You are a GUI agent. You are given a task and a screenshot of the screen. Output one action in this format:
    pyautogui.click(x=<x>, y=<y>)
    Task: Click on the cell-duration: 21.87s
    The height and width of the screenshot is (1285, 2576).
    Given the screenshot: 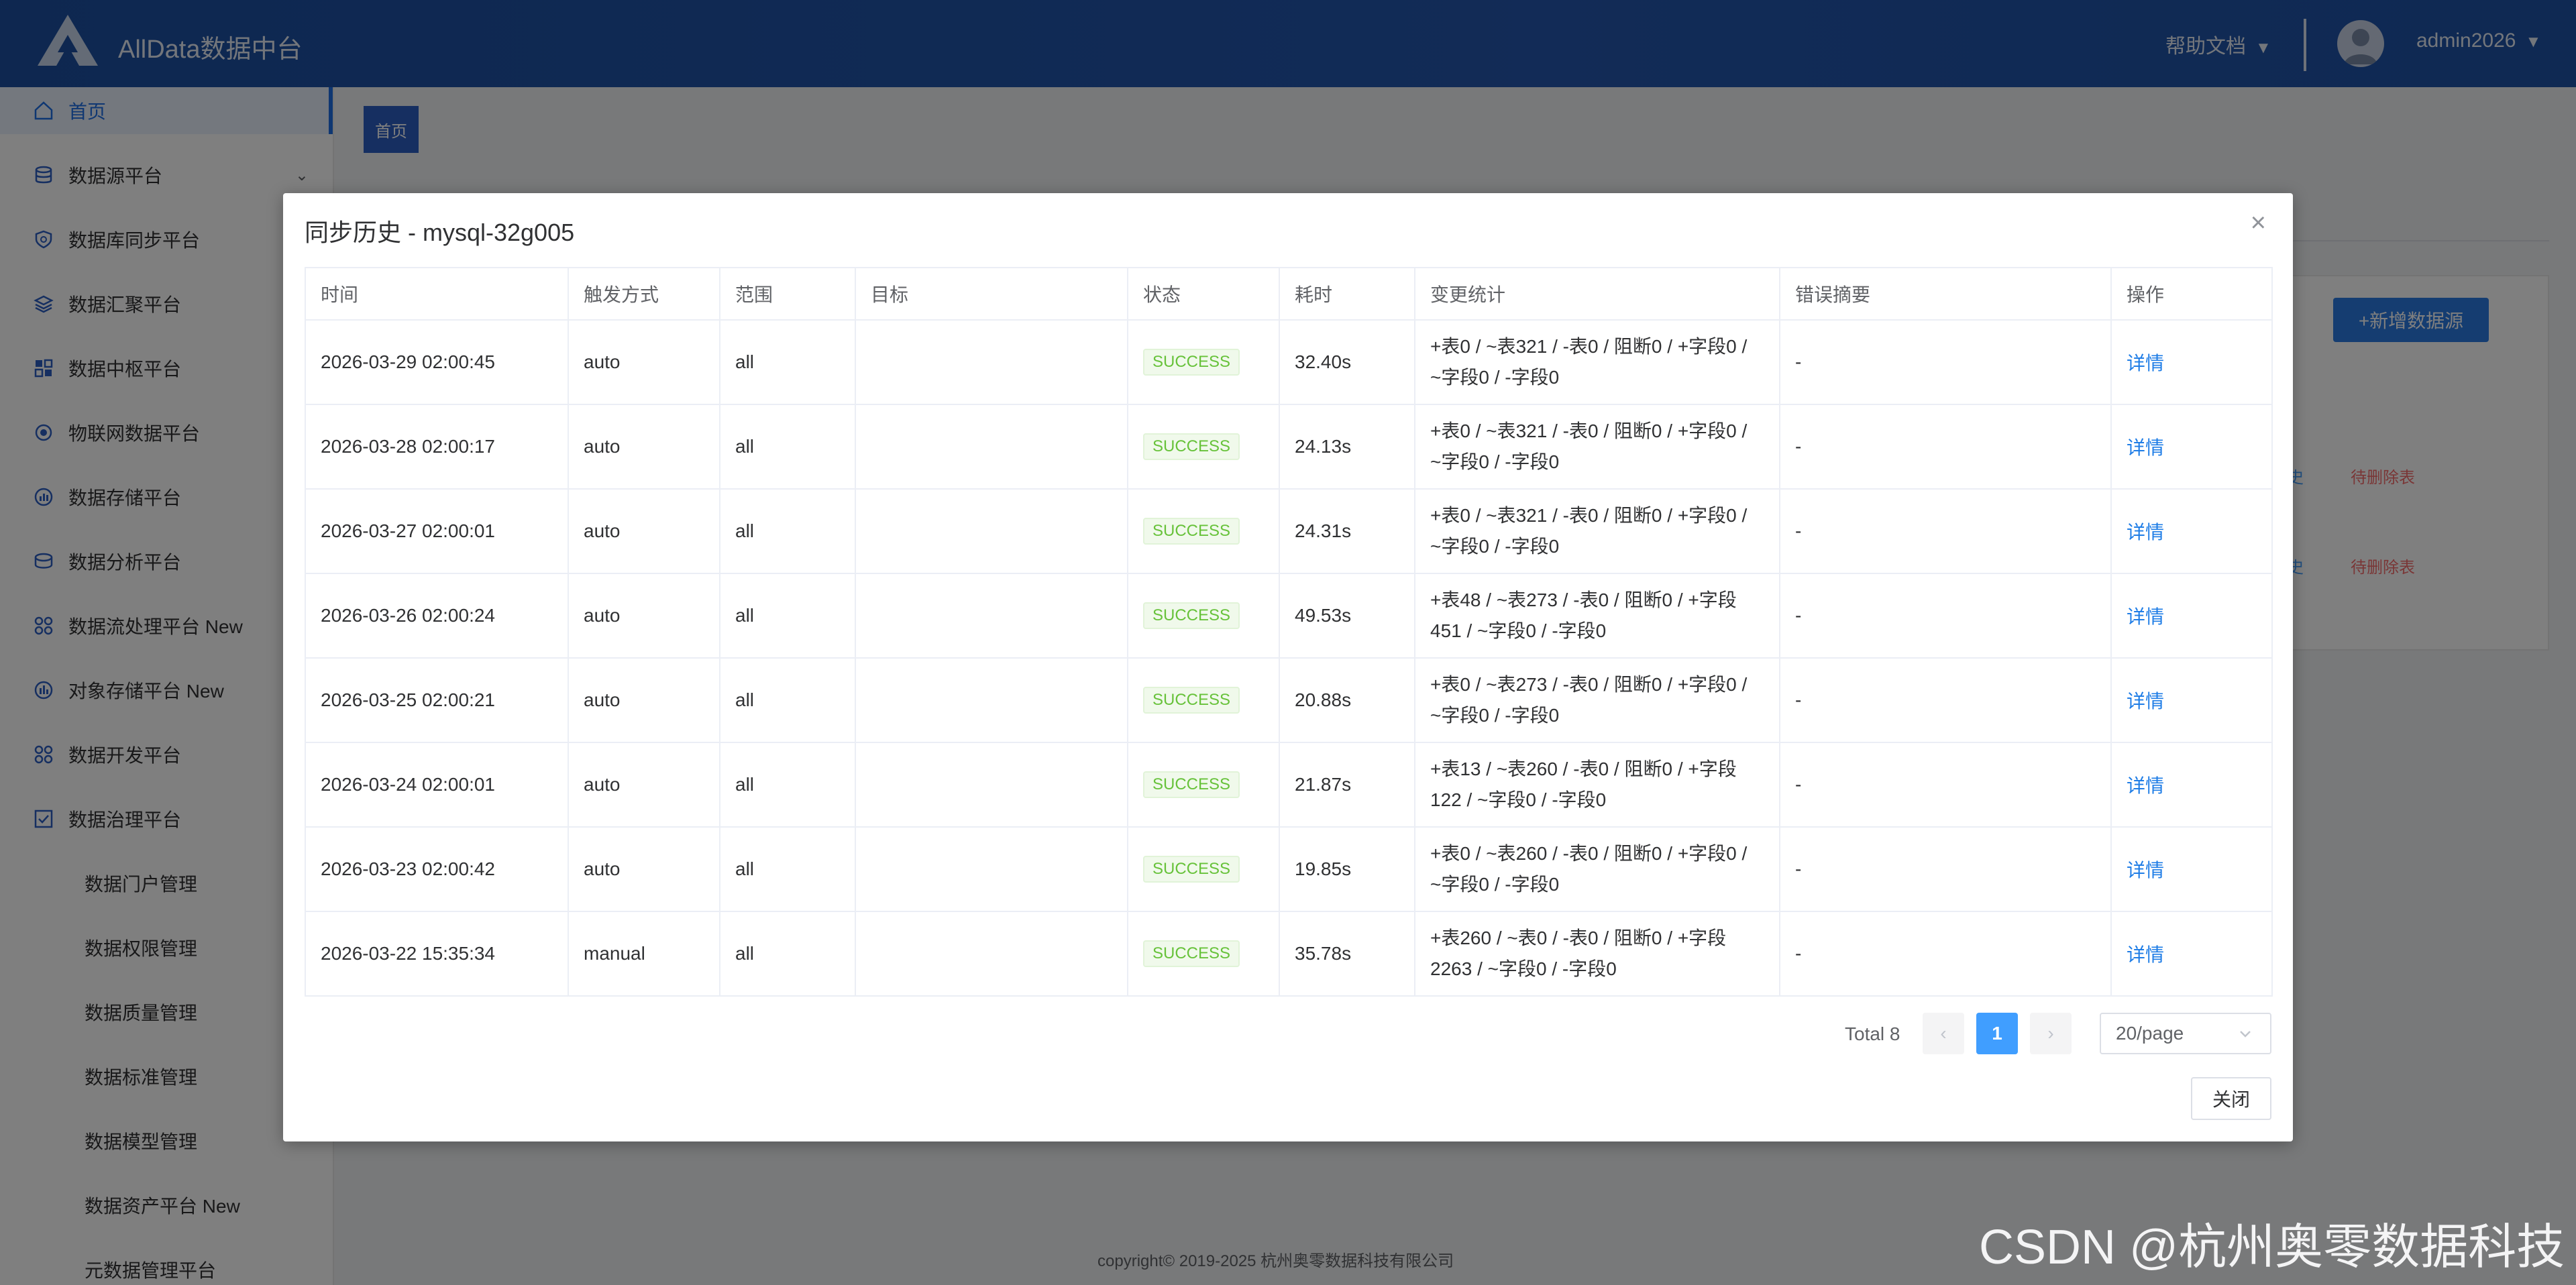 What is the action you would take?
    pyautogui.click(x=1347, y=785)
    